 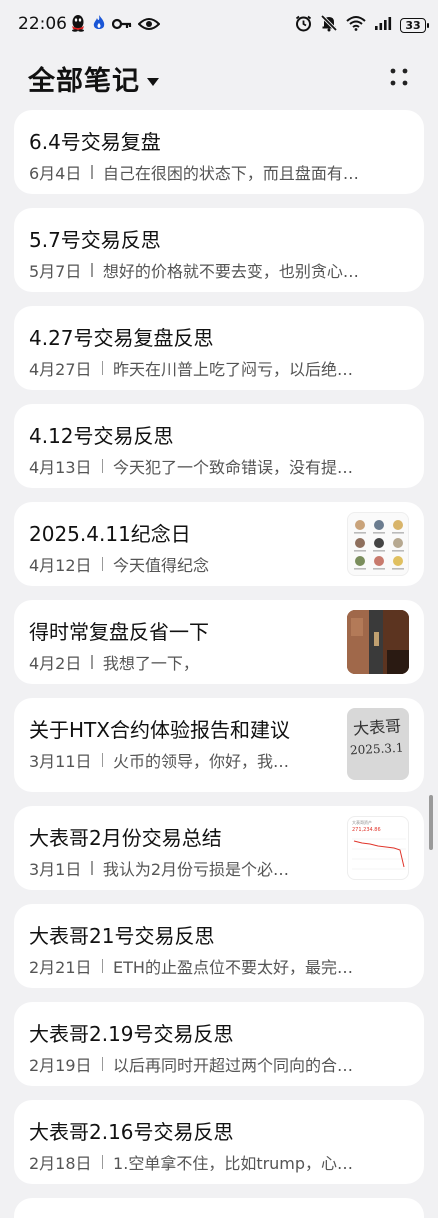 I want to click on note-date: 2月18日, so click(x=60, y=1163).